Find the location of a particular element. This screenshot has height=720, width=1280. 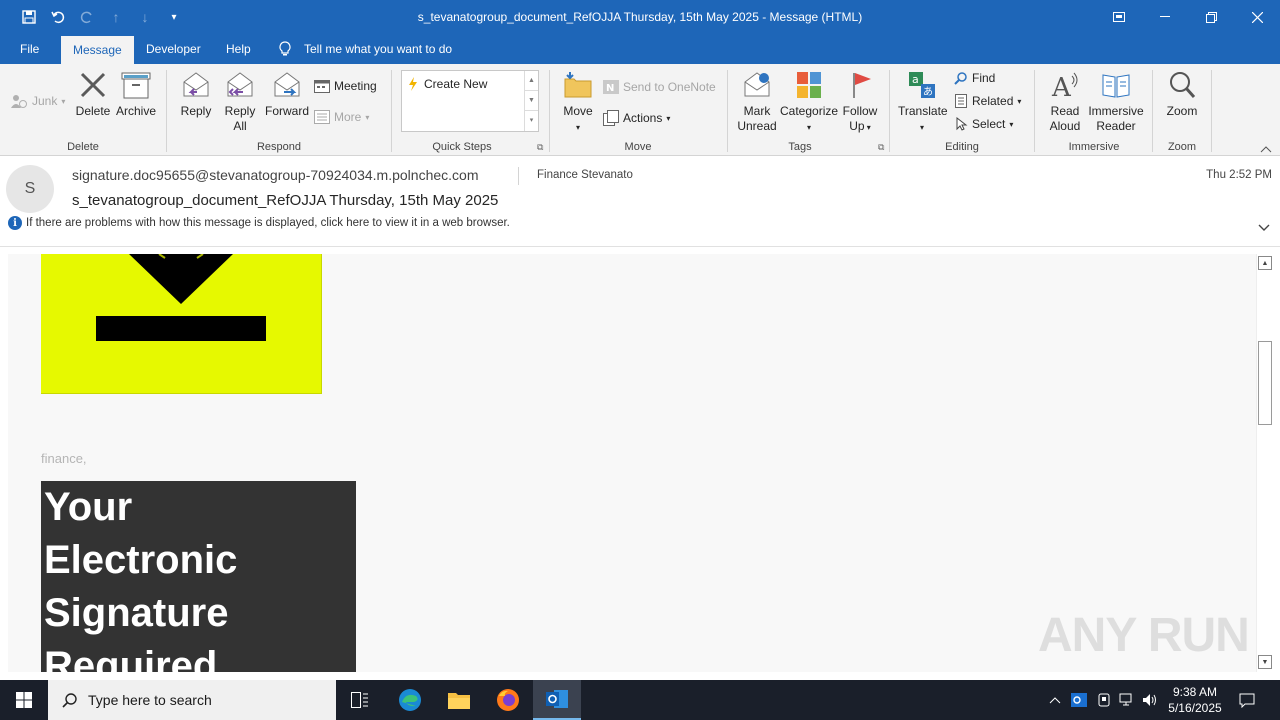

vertical-scrollbar: ▲ ▼ is located at coordinates (1264, 463).